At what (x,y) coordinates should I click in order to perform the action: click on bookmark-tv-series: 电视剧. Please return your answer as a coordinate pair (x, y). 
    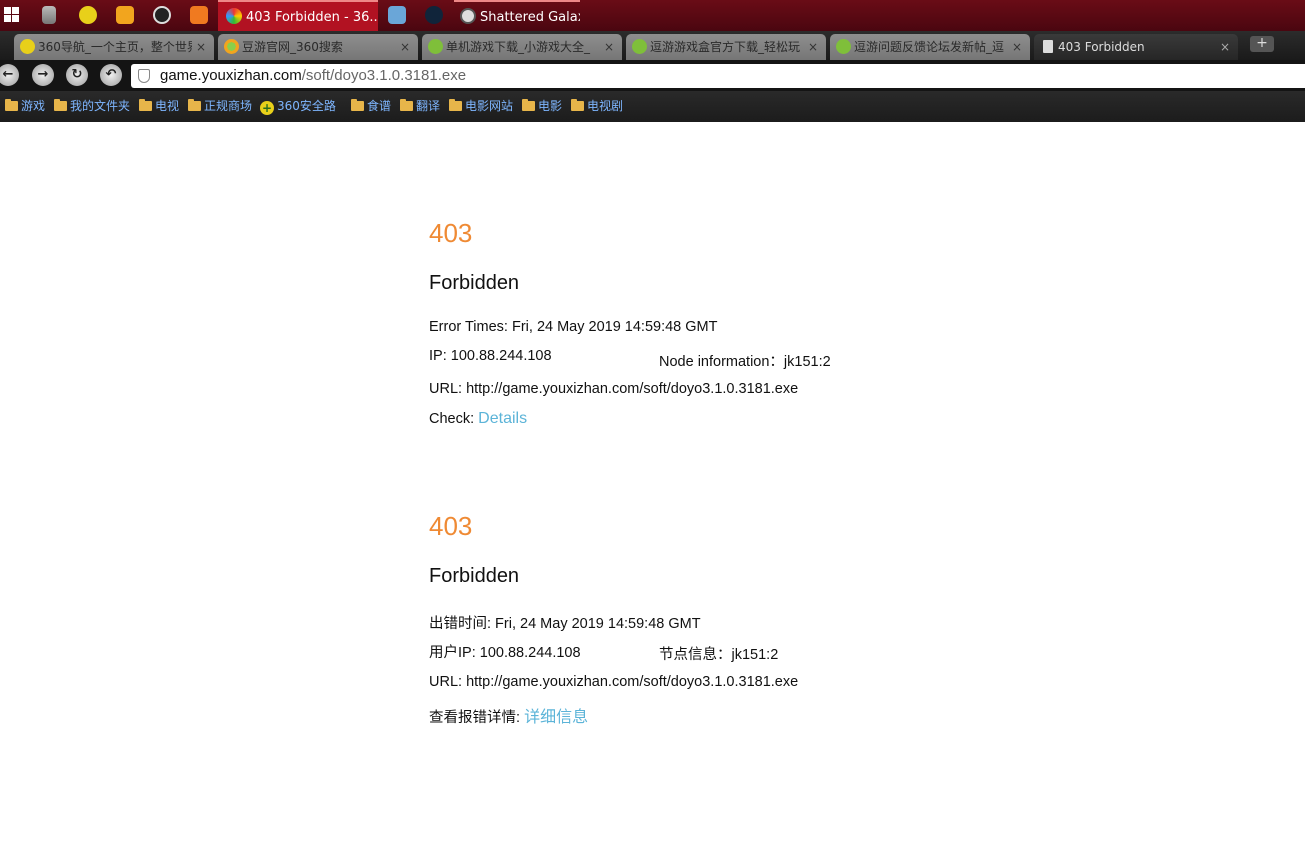
    Looking at the image, I should click on (597, 106).